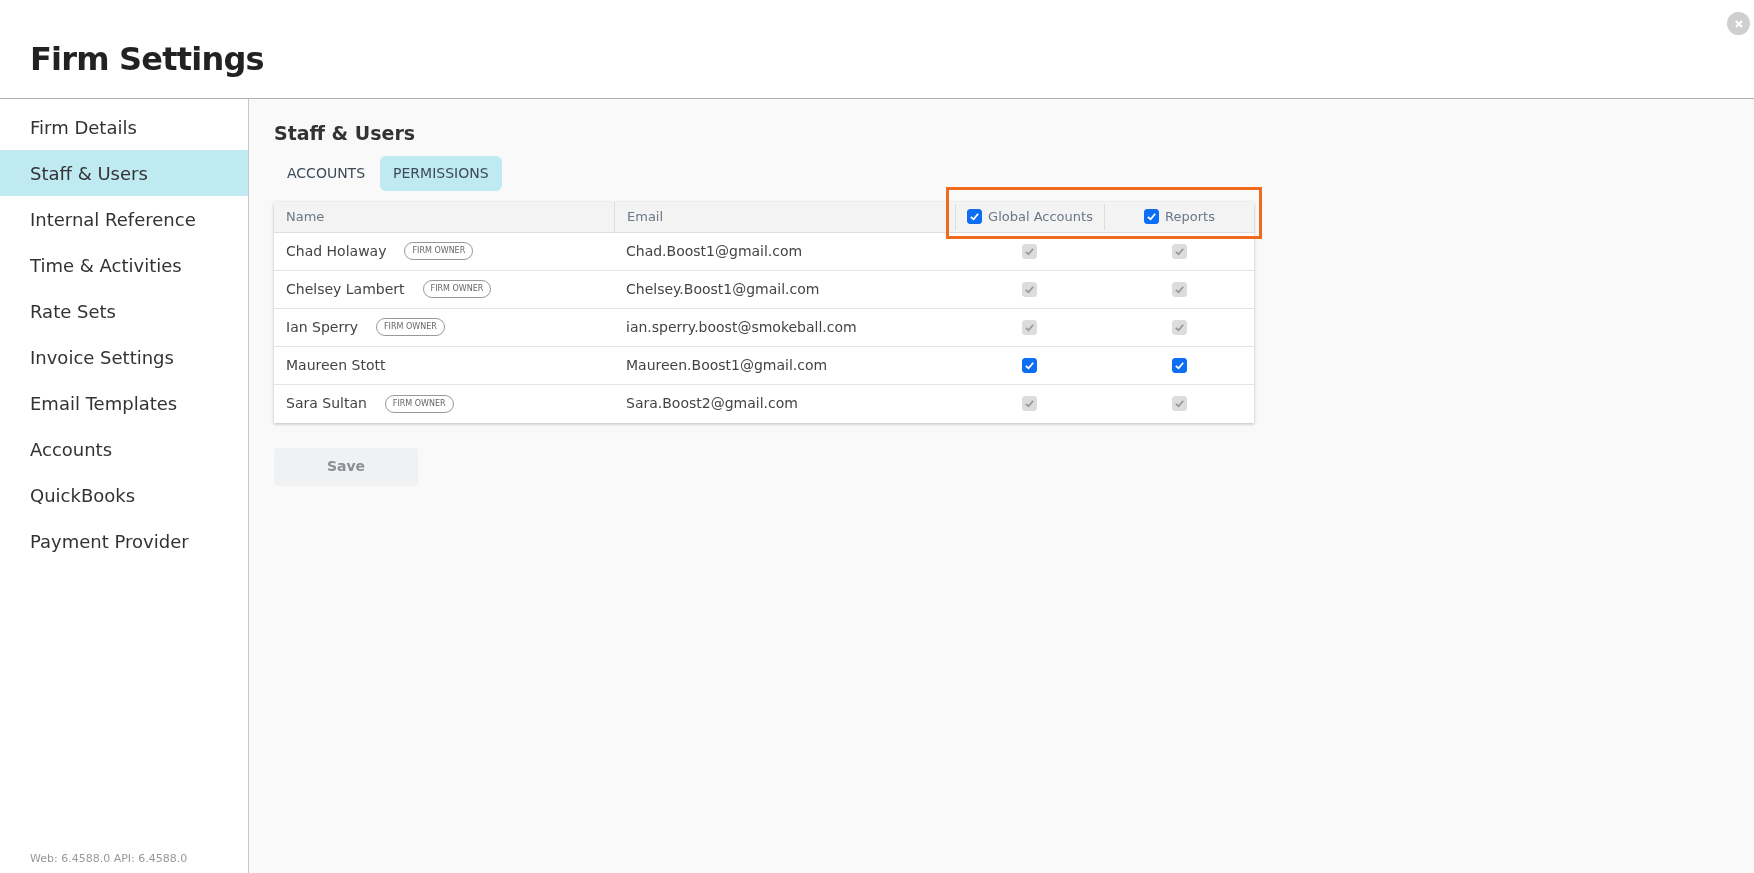 Image resolution: width=1754 pixels, height=873 pixels. I want to click on section-title: Staff & Users, so click(345, 133).